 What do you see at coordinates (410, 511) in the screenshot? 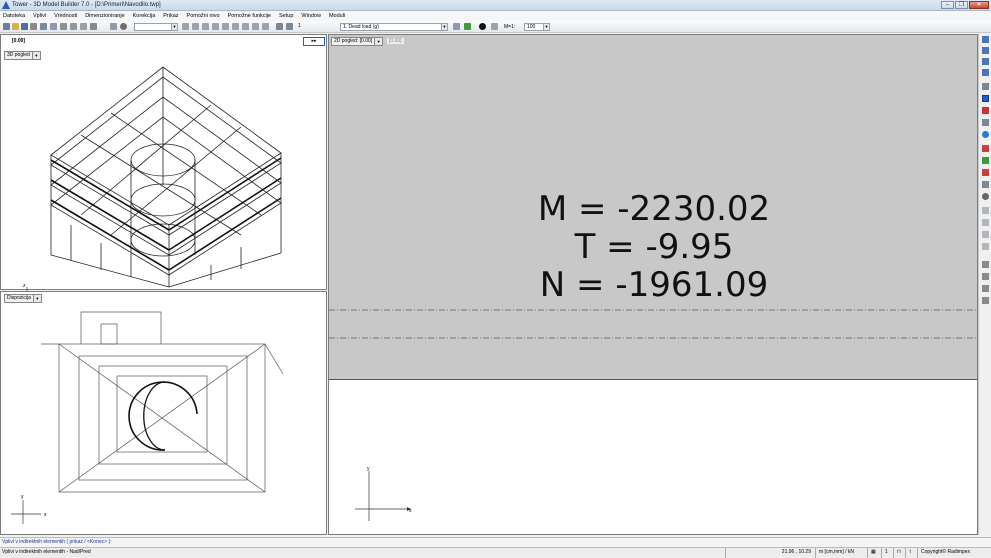
I see `axis-x-label: x` at bounding box center [410, 511].